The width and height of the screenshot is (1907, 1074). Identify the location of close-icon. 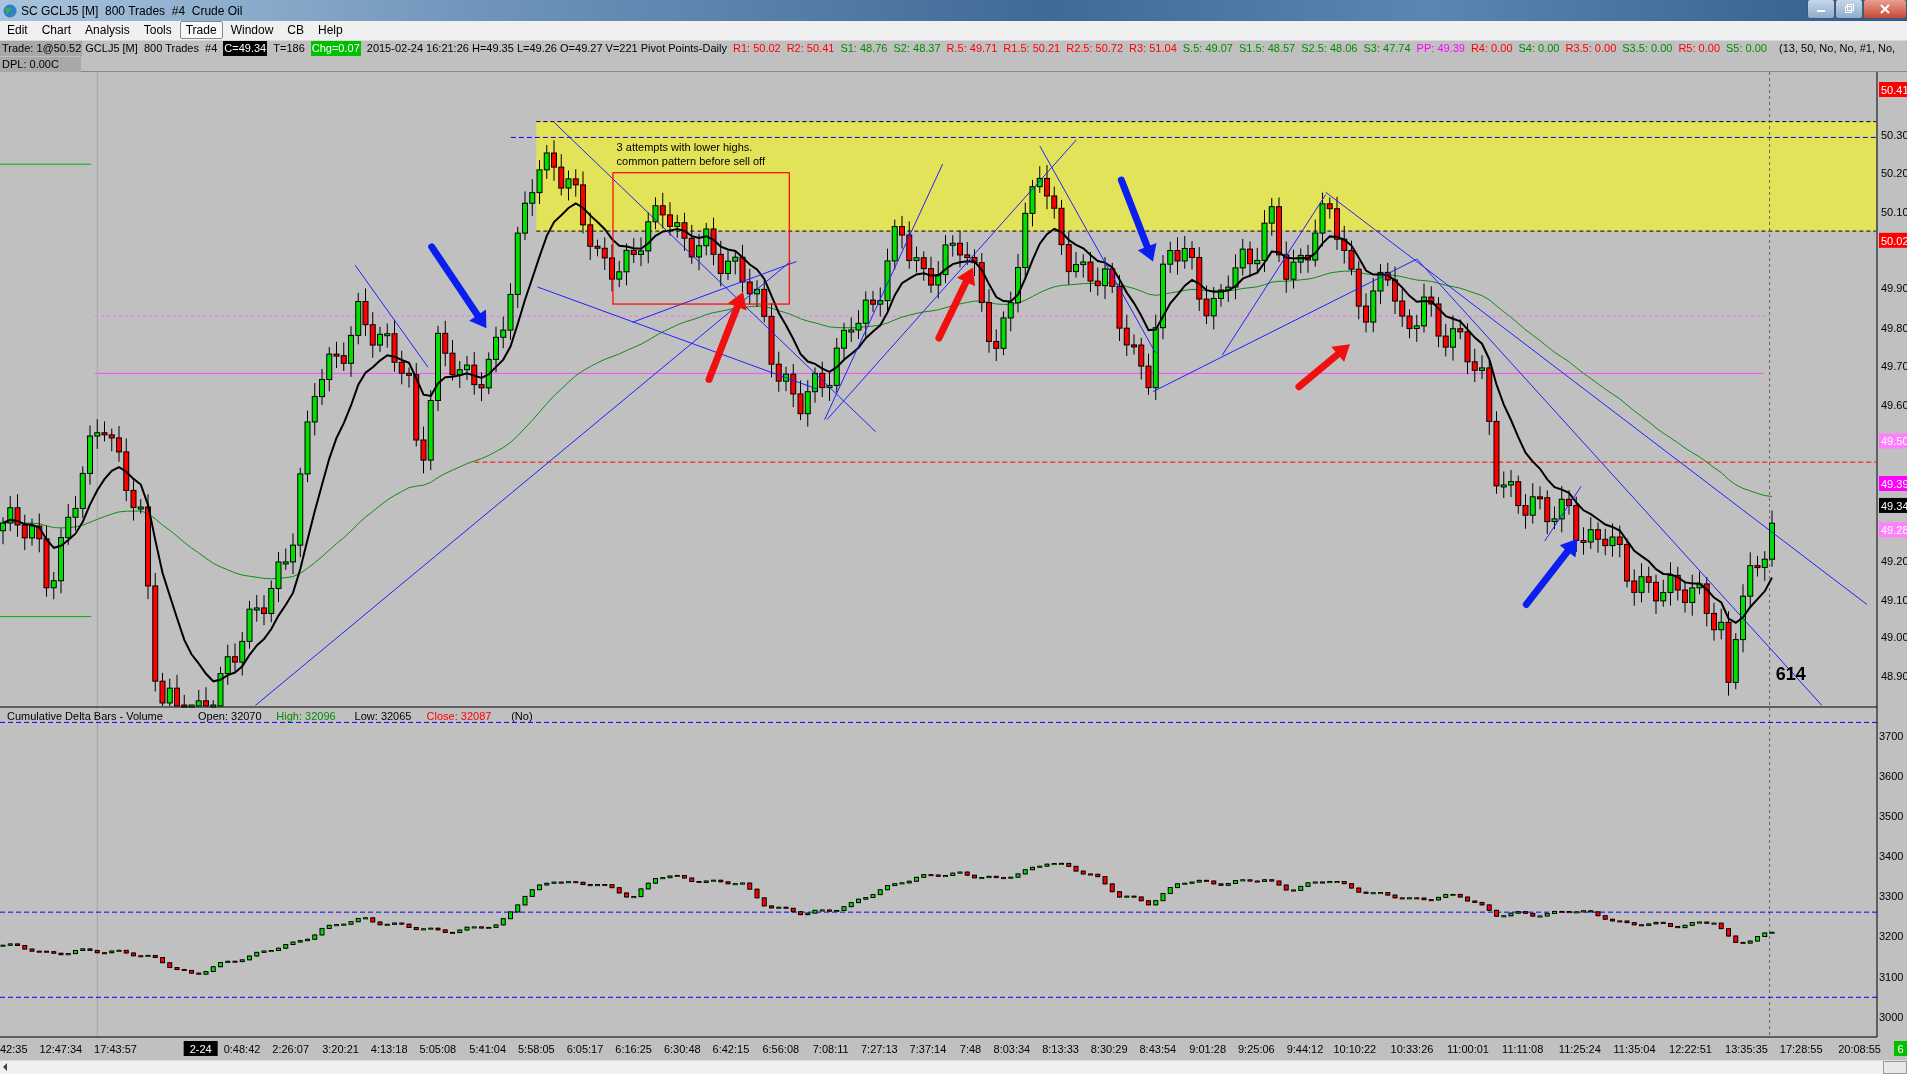
(1885, 9).